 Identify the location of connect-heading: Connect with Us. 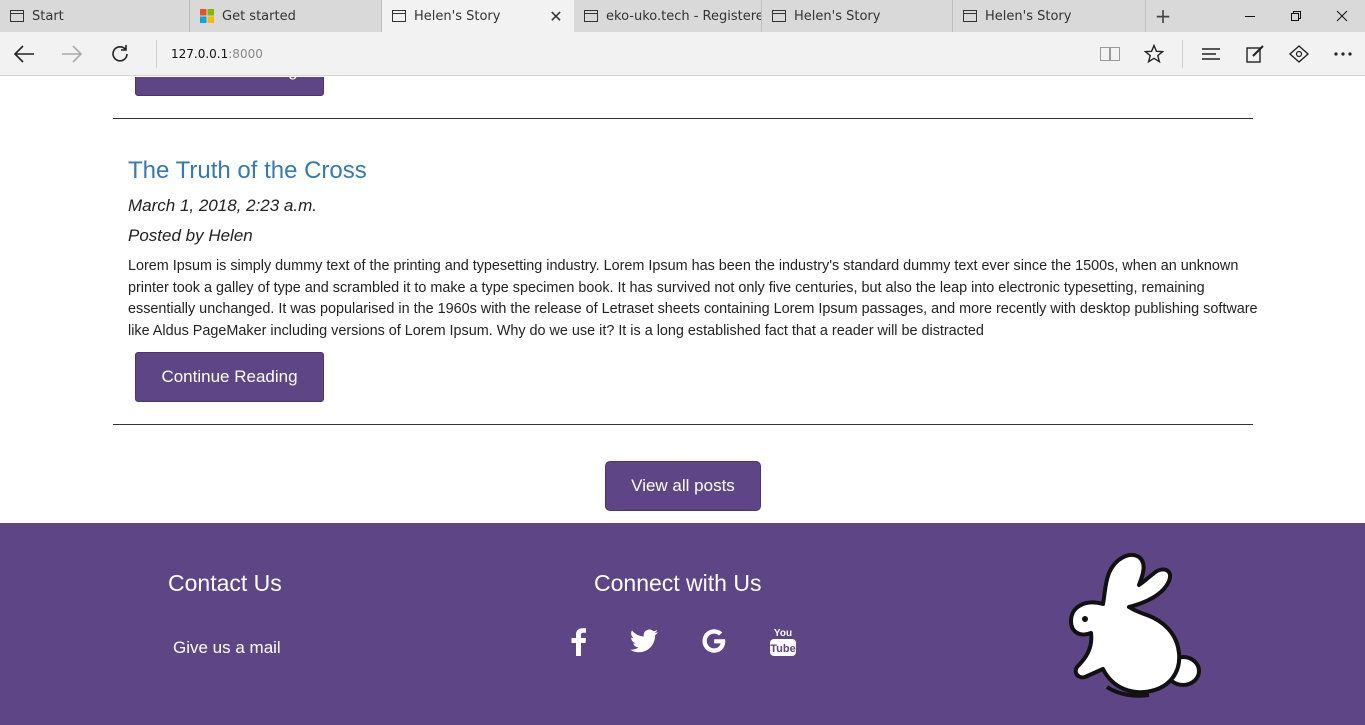
(678, 583).